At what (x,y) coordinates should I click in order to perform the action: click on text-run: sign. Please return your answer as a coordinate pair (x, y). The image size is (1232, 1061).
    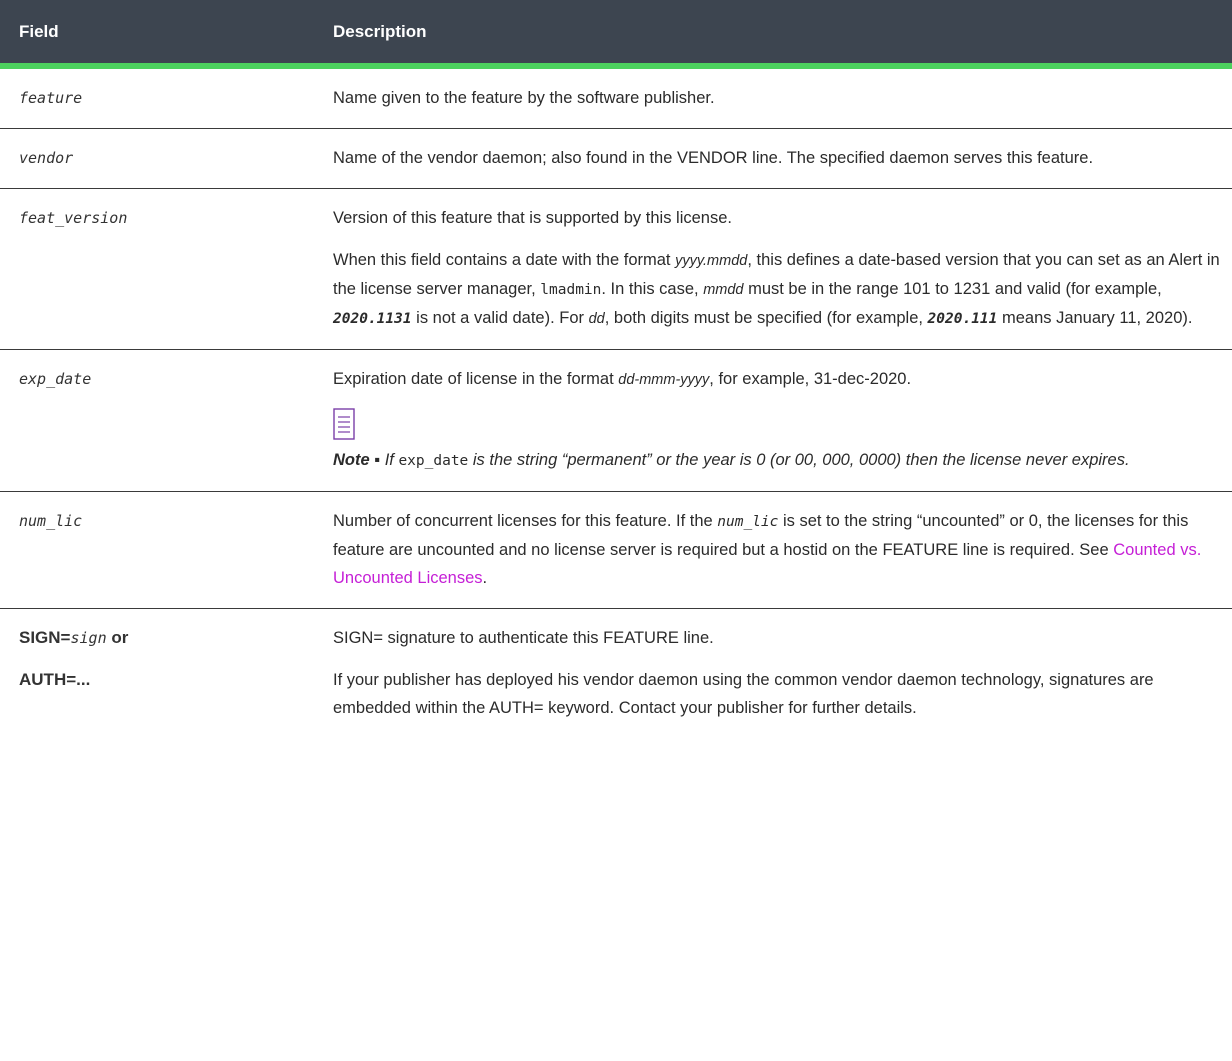
    Looking at the image, I should click on (88, 638).